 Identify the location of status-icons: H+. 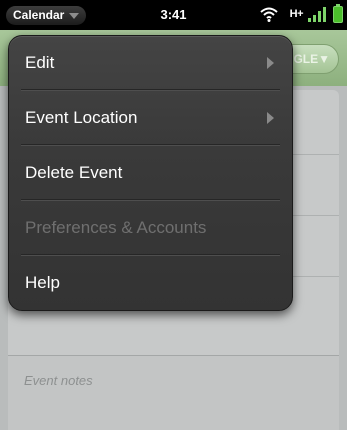
(293, 14).